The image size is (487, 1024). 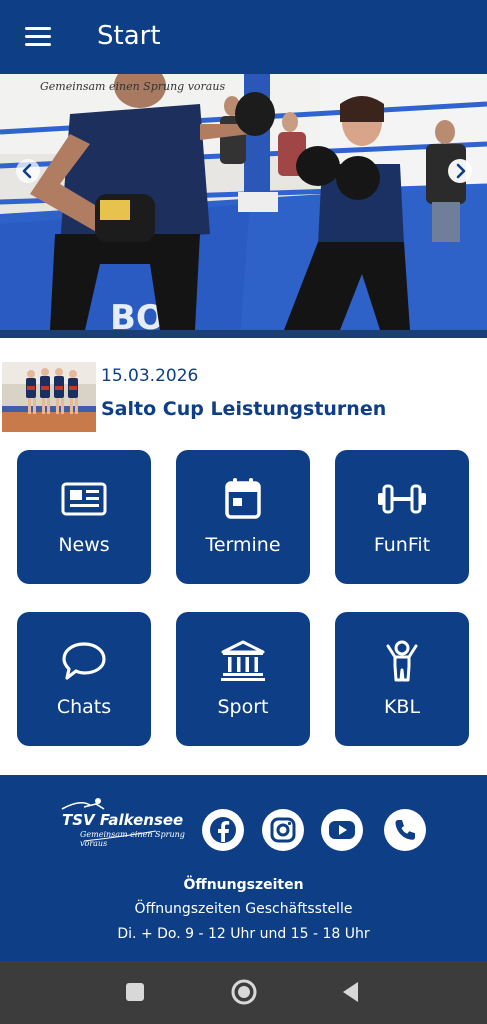 What do you see at coordinates (243, 885) in the screenshot?
I see `opening-hours-heading: Öffnungszeiten` at bounding box center [243, 885].